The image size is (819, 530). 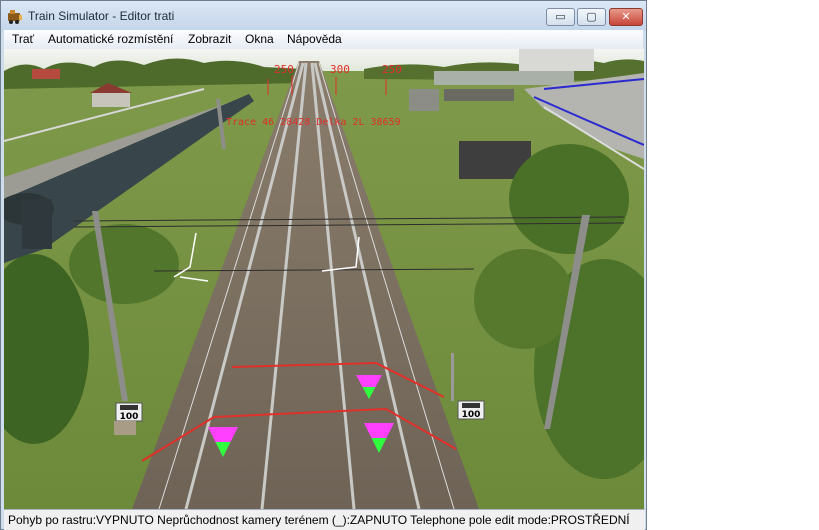 I want to click on shed, so click(x=424, y=100).